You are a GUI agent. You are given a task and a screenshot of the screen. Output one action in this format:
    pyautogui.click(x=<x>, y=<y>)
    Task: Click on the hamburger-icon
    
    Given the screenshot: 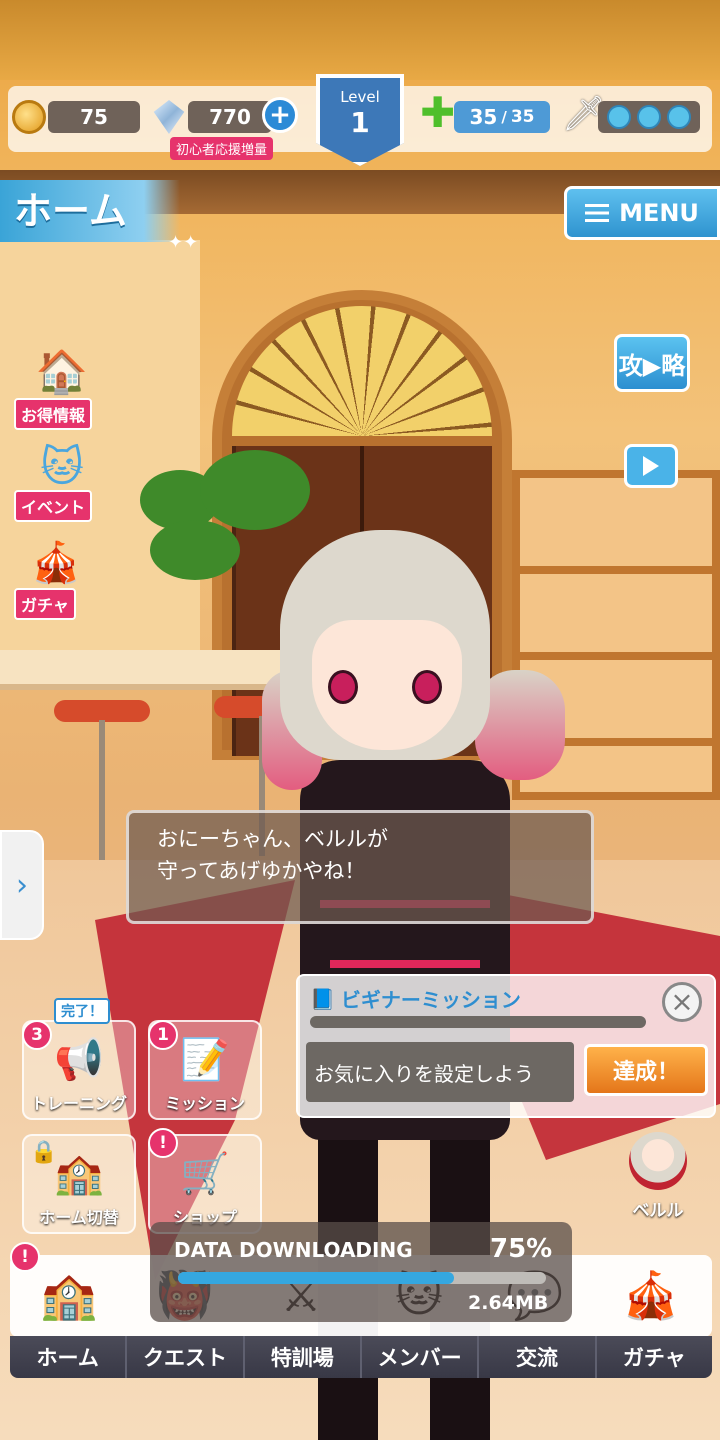 What is the action you would take?
    pyautogui.click(x=597, y=213)
    